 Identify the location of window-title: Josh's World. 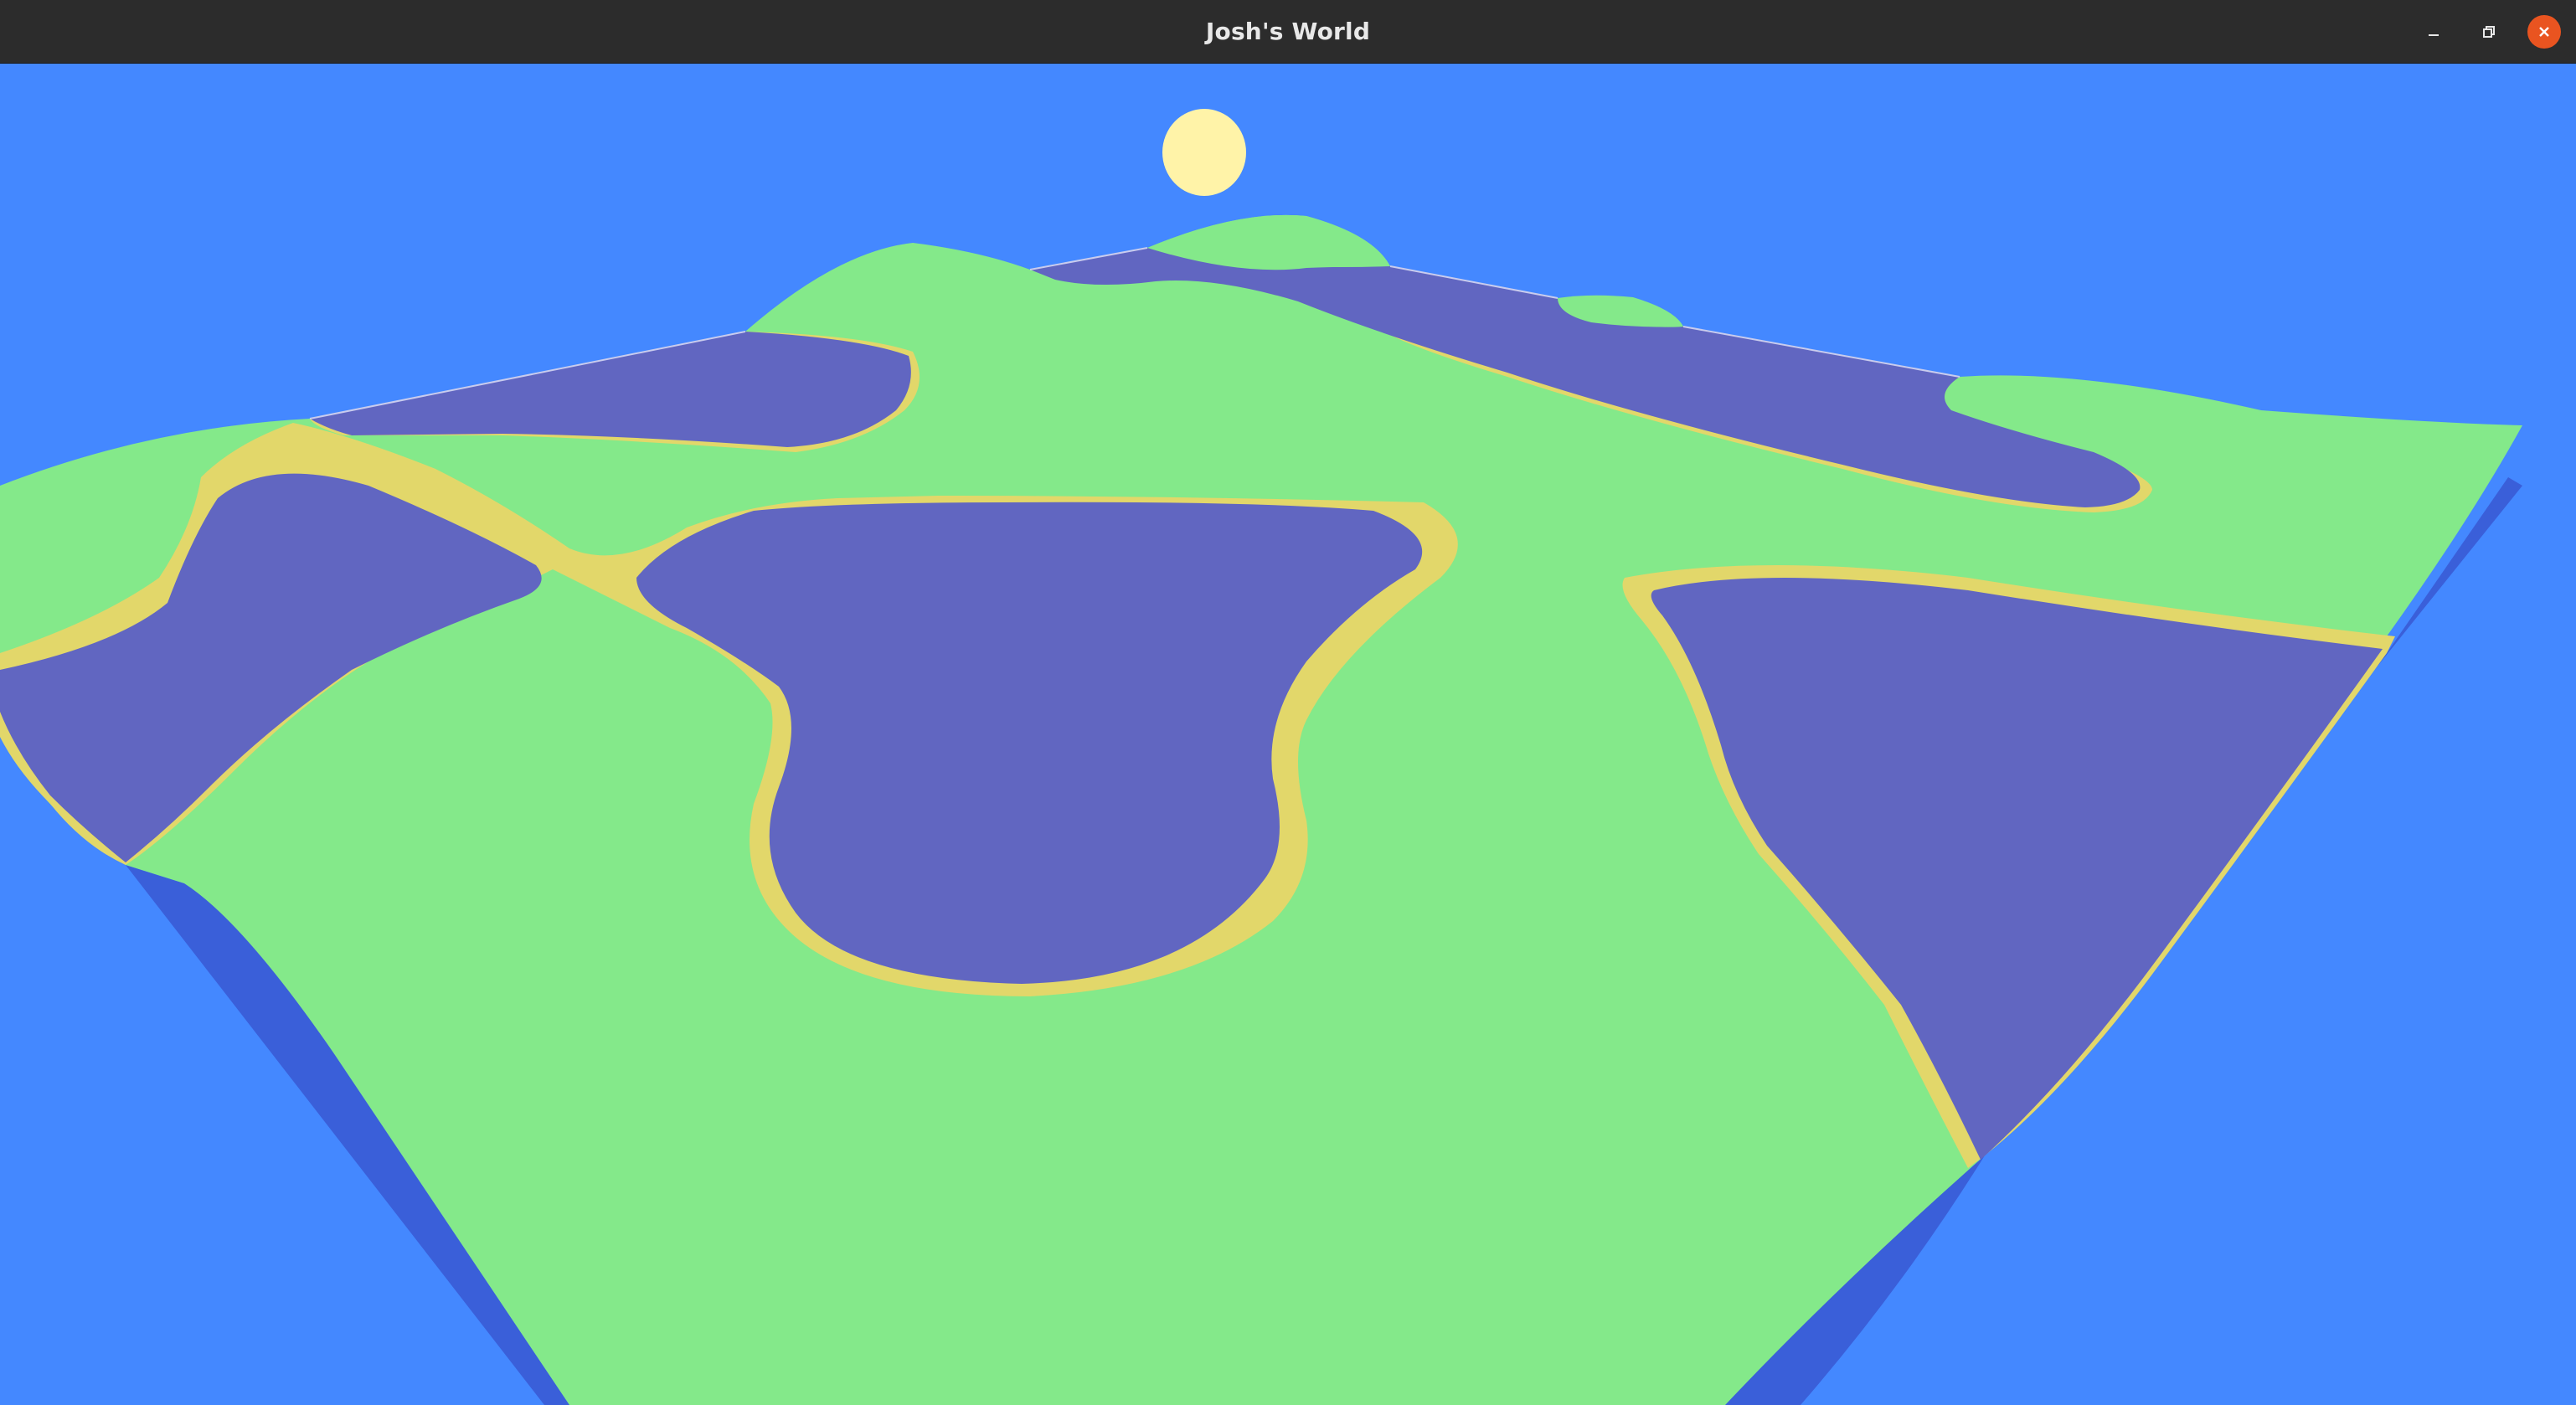
(1288, 31).